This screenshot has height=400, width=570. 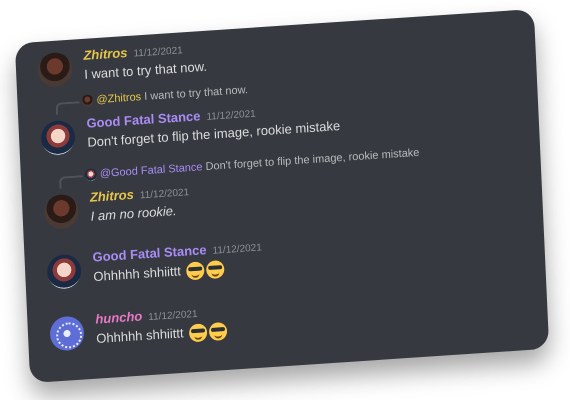 I want to click on message-text: I am no rookie., so click(x=133, y=213).